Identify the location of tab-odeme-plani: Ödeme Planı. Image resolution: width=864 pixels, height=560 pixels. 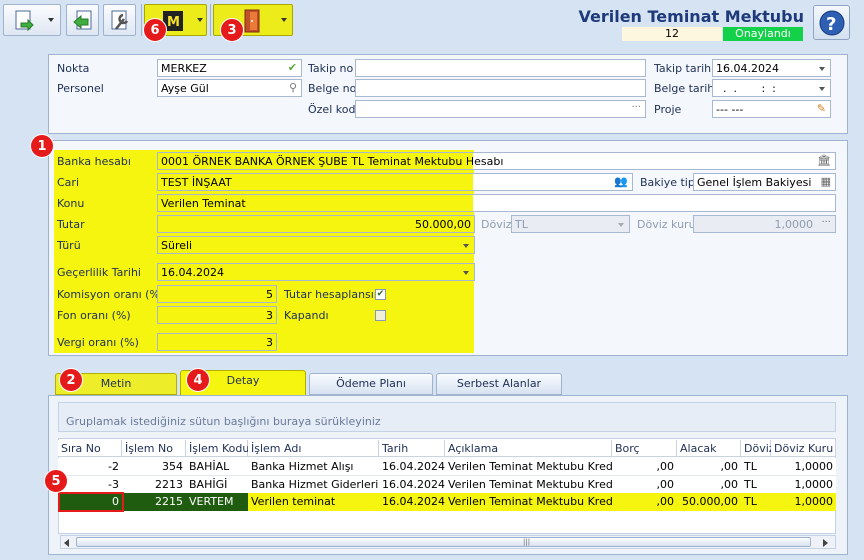
(371, 384).